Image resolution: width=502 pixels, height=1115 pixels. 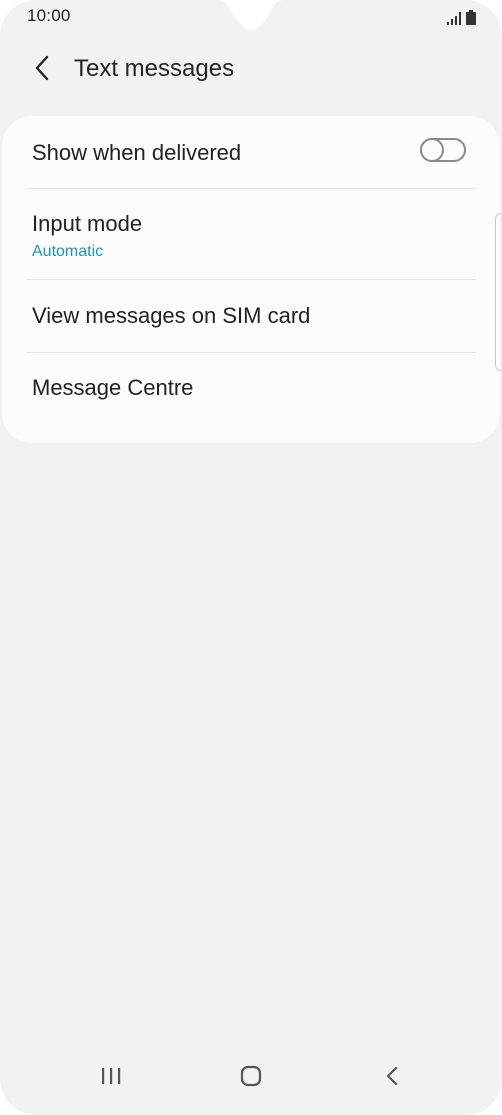 I want to click on view-sim-messages-row: View messages on SIM card, so click(x=251, y=316).